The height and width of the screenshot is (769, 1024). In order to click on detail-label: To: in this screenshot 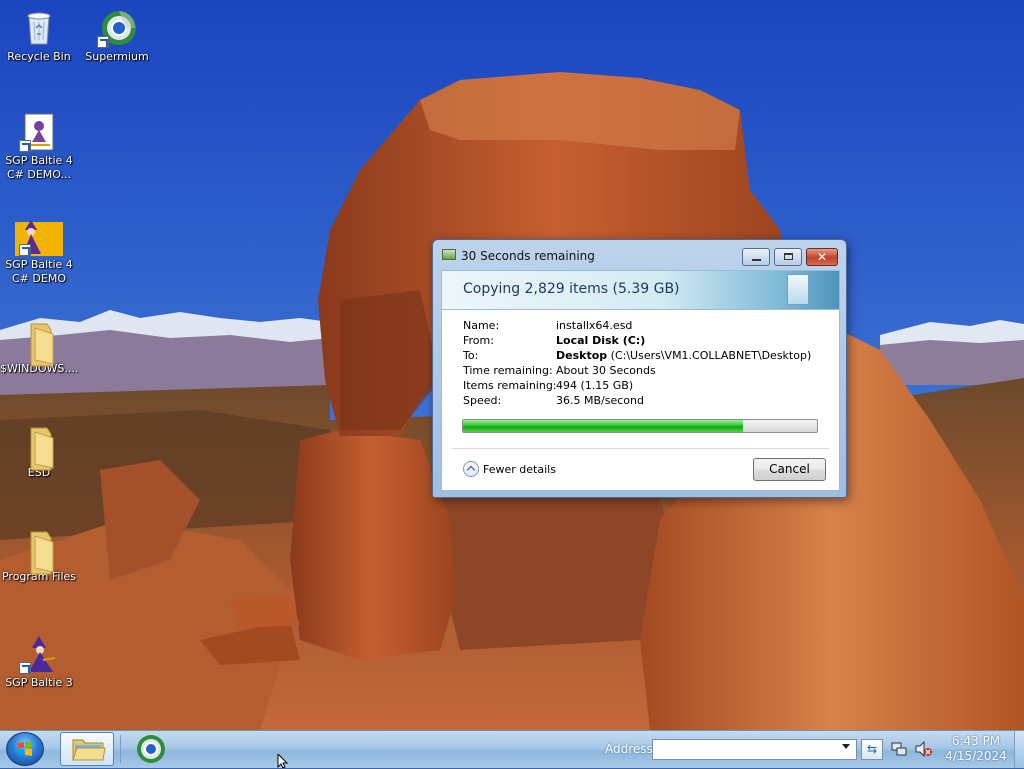, I will do `click(471, 355)`.